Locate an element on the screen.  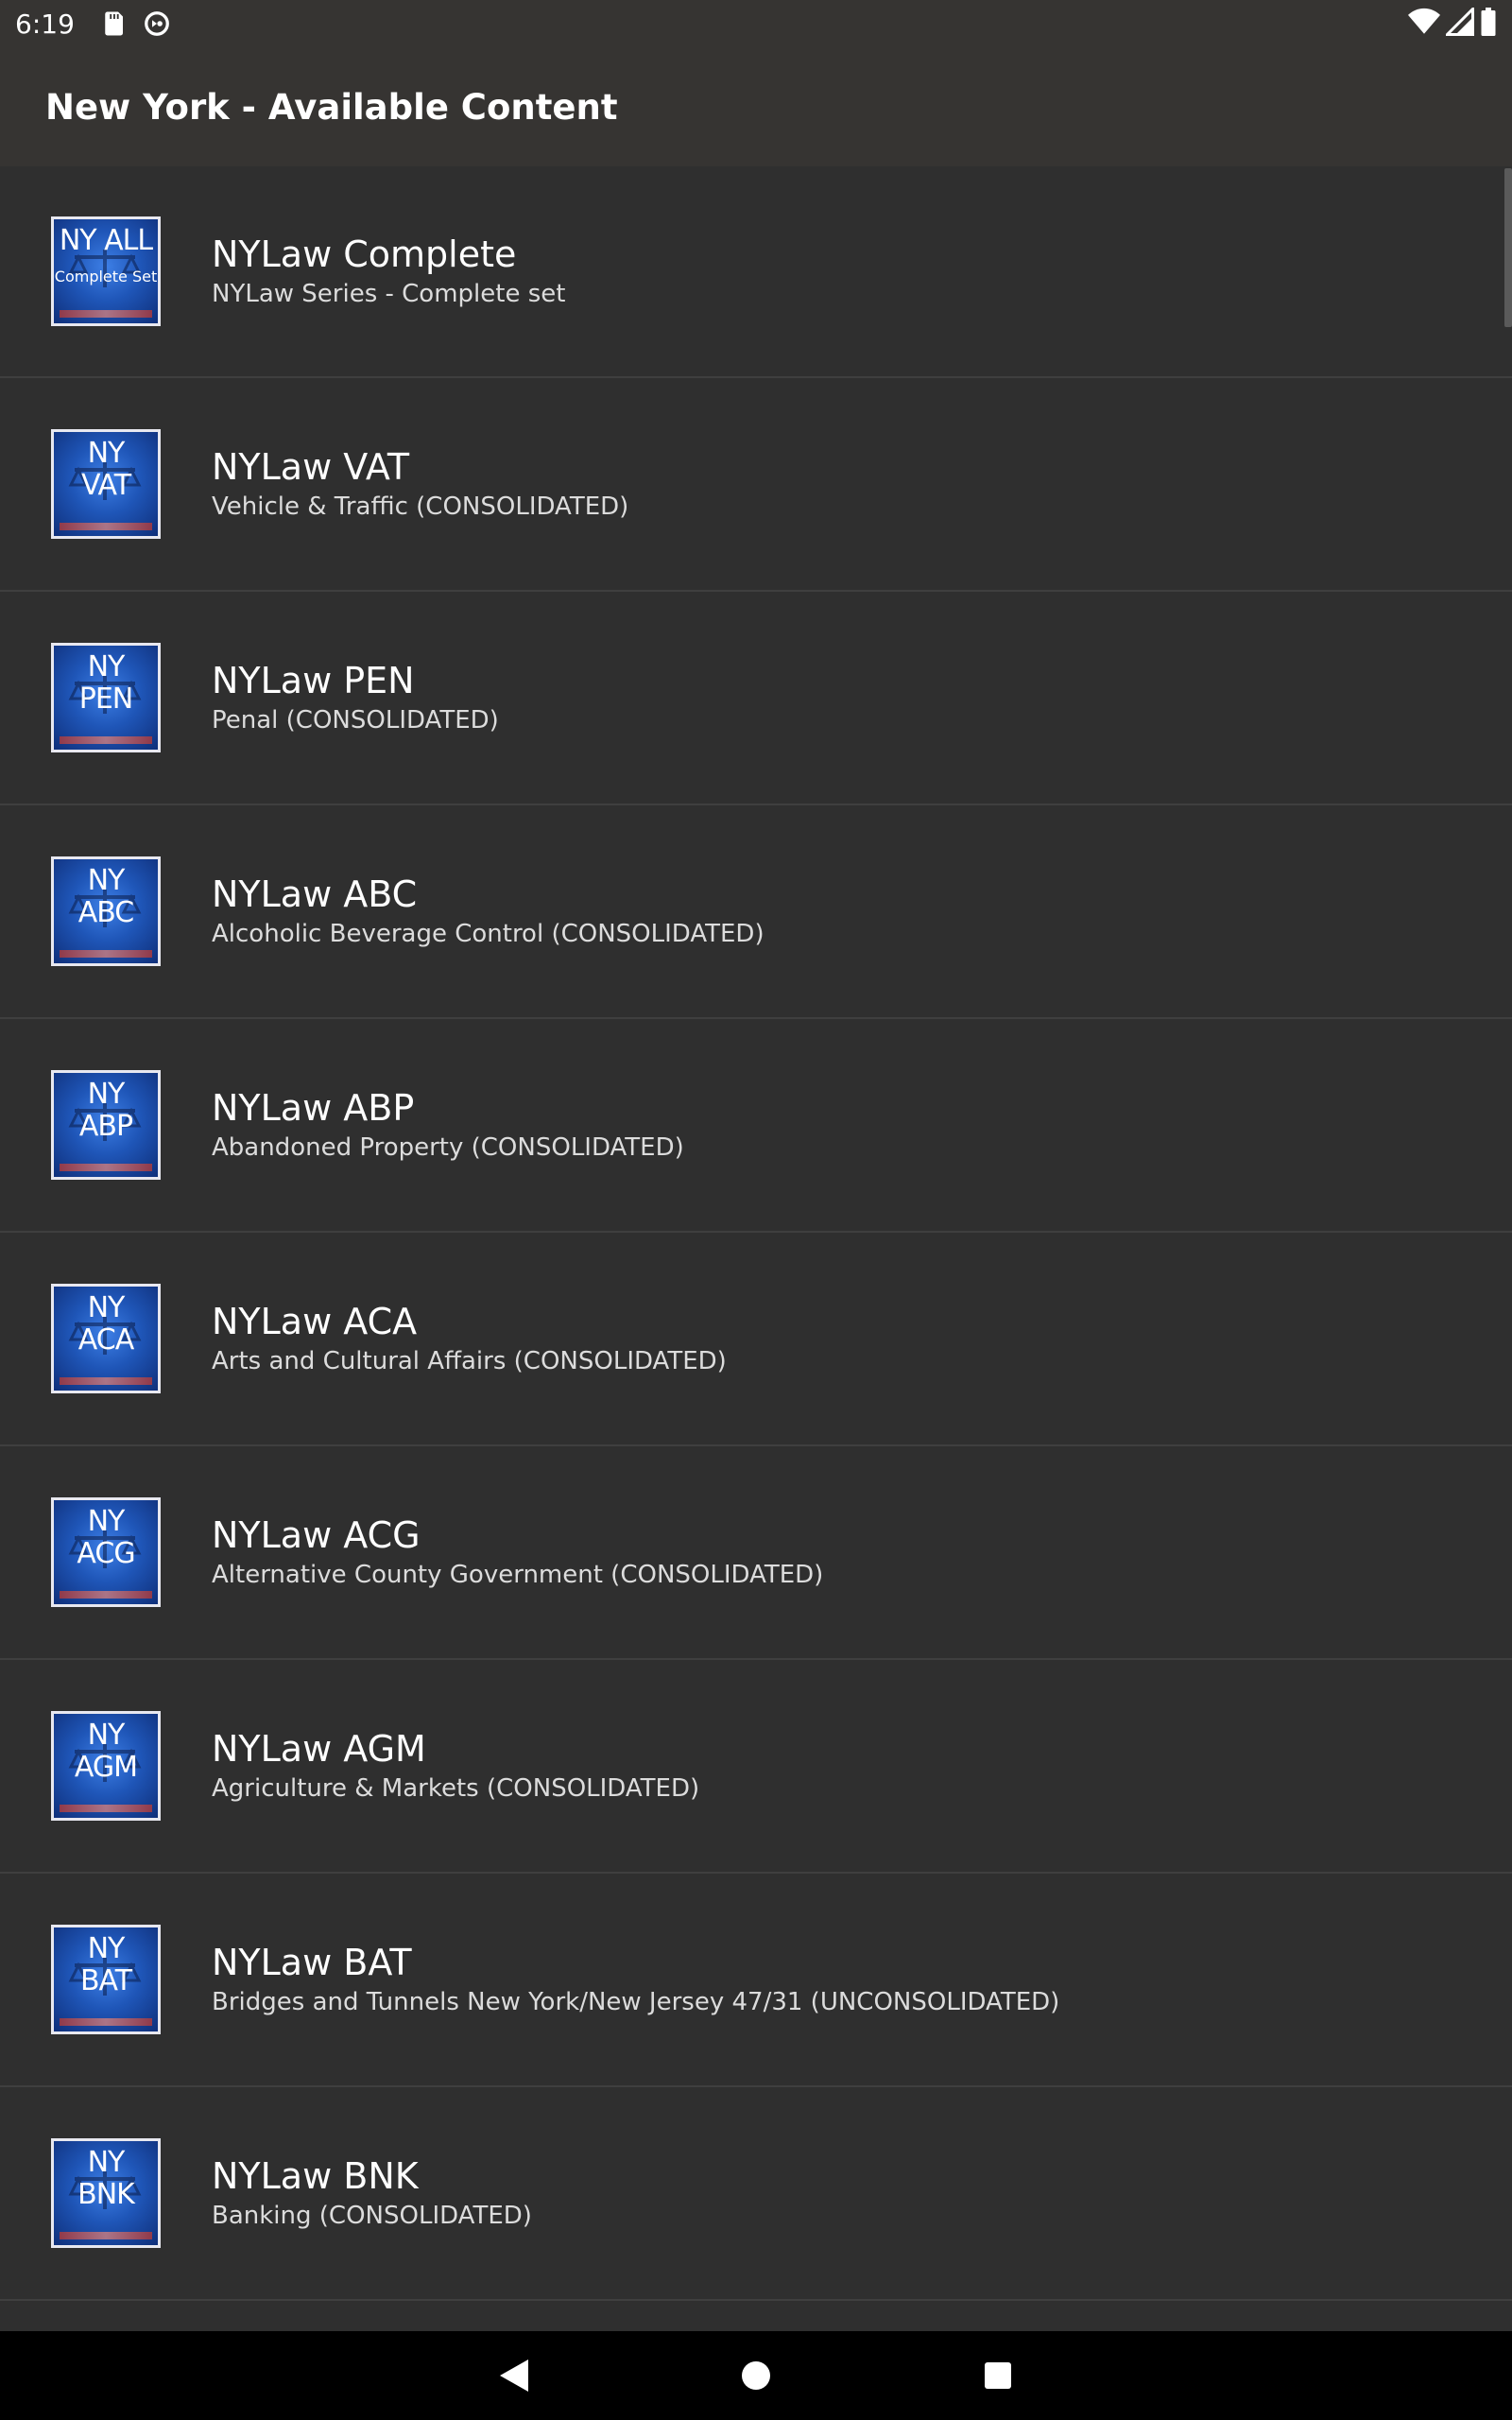
back-button is located at coordinates (514, 2375).